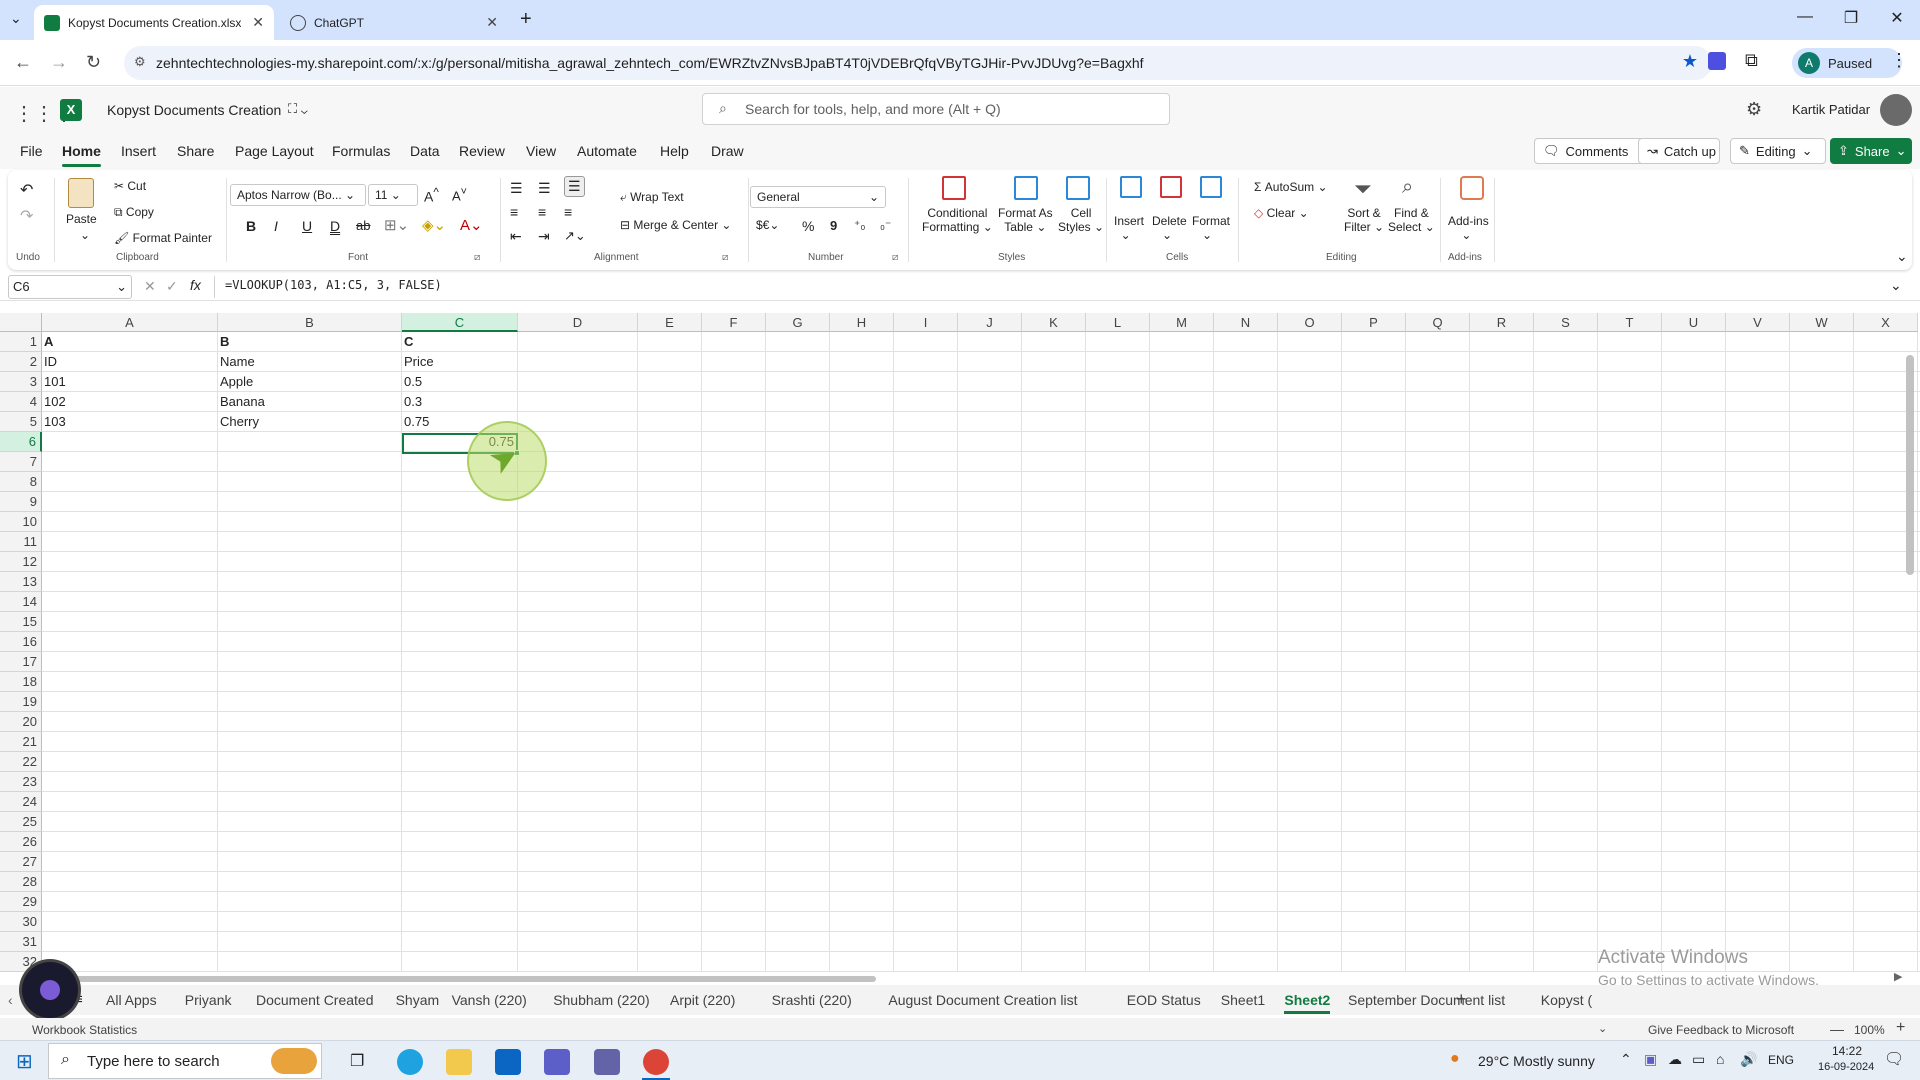  What do you see at coordinates (310, 362) in the screenshot?
I see `cell-b2: Name` at bounding box center [310, 362].